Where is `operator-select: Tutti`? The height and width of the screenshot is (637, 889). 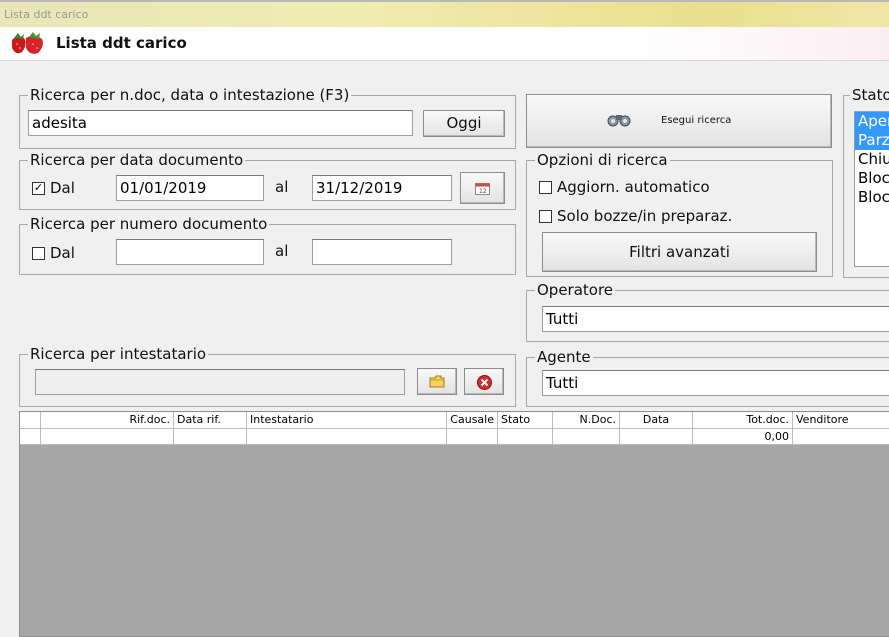 operator-select: Tutti is located at coordinates (715, 319).